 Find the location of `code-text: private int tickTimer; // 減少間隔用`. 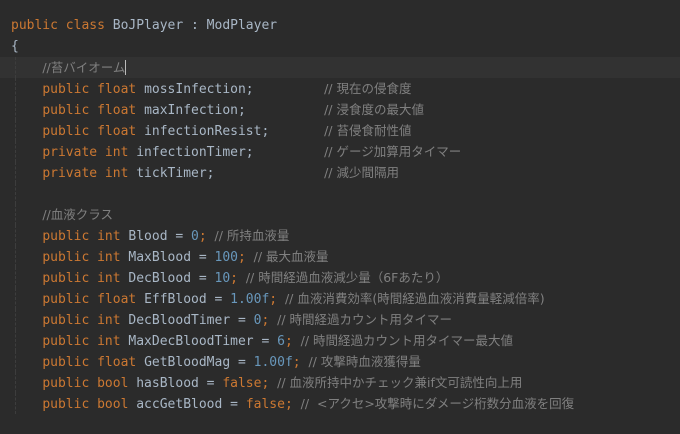

code-text: private int tickTimer; // 減少間隔用 is located at coordinates (205, 173).